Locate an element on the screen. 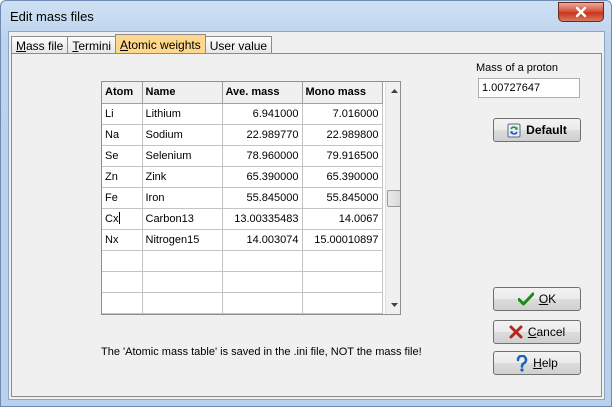  cell-name: Carbon13 is located at coordinates (182, 219).